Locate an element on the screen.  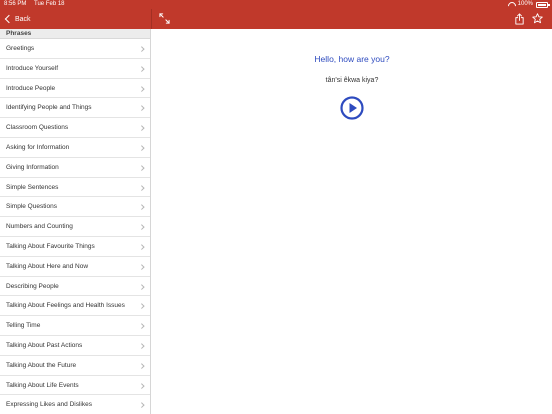
sidebar-item: Simple Sentences is located at coordinates (75, 188).